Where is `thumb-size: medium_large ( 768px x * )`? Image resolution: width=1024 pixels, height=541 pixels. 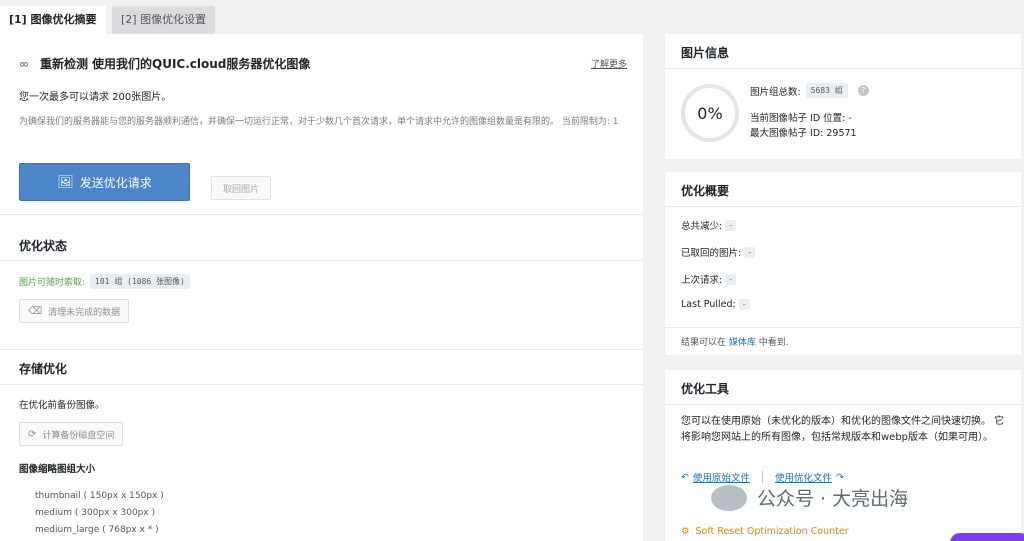 thumb-size: medium_large ( 768px x * ) is located at coordinates (97, 530).